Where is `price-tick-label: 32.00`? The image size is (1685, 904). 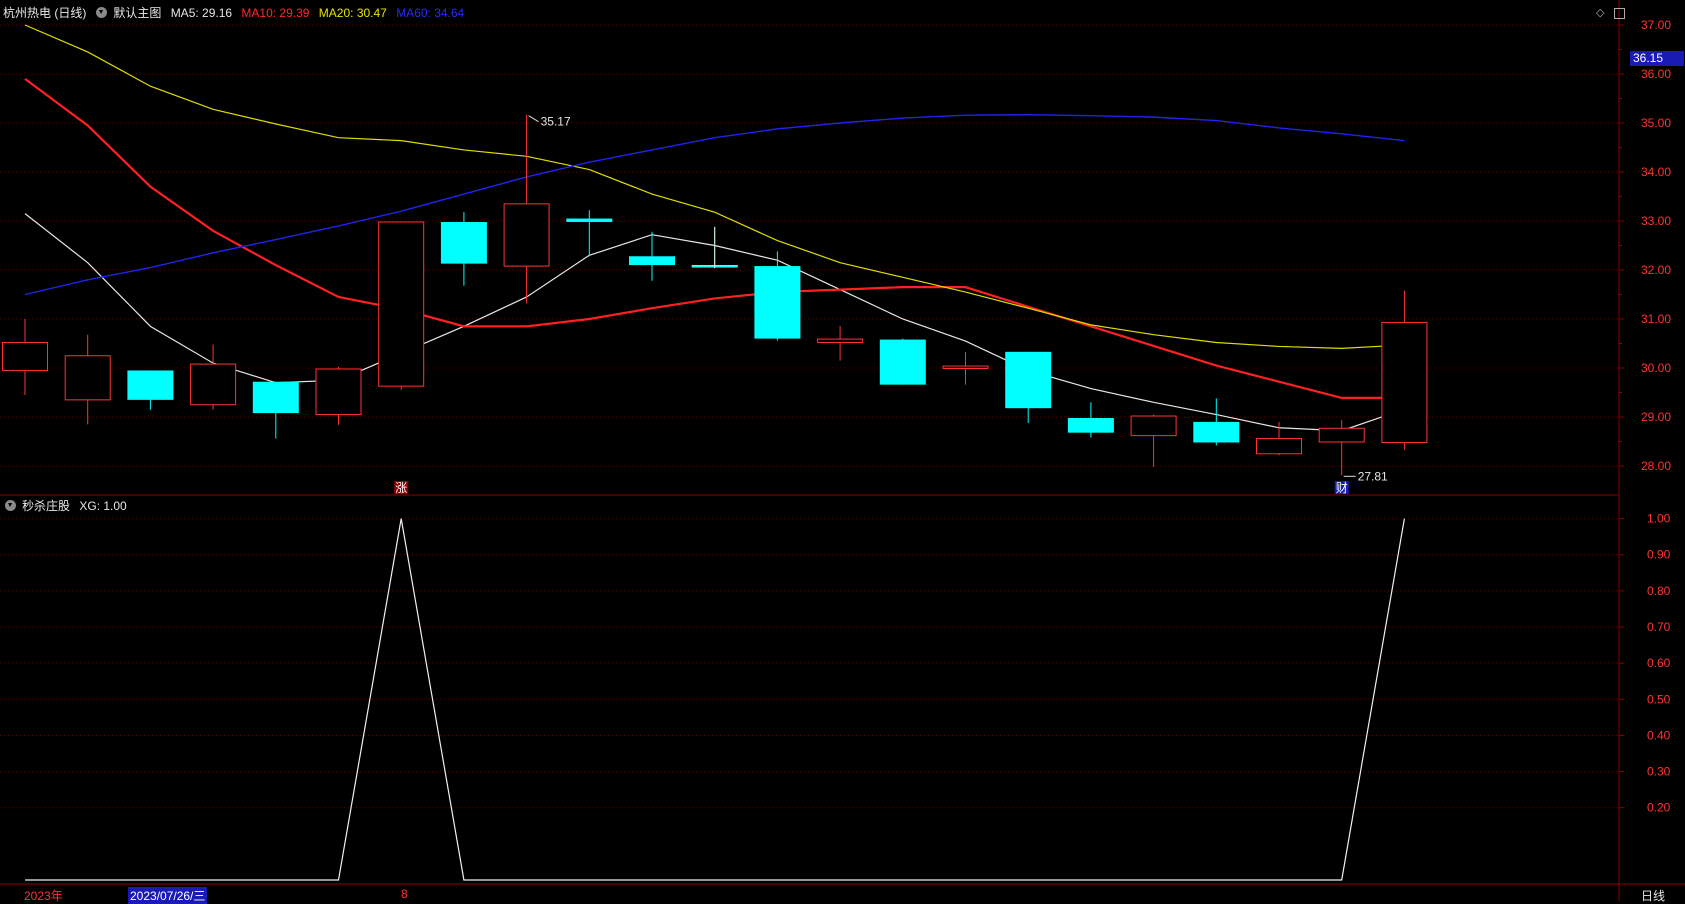
price-tick-label: 32.00 is located at coordinates (1656, 270).